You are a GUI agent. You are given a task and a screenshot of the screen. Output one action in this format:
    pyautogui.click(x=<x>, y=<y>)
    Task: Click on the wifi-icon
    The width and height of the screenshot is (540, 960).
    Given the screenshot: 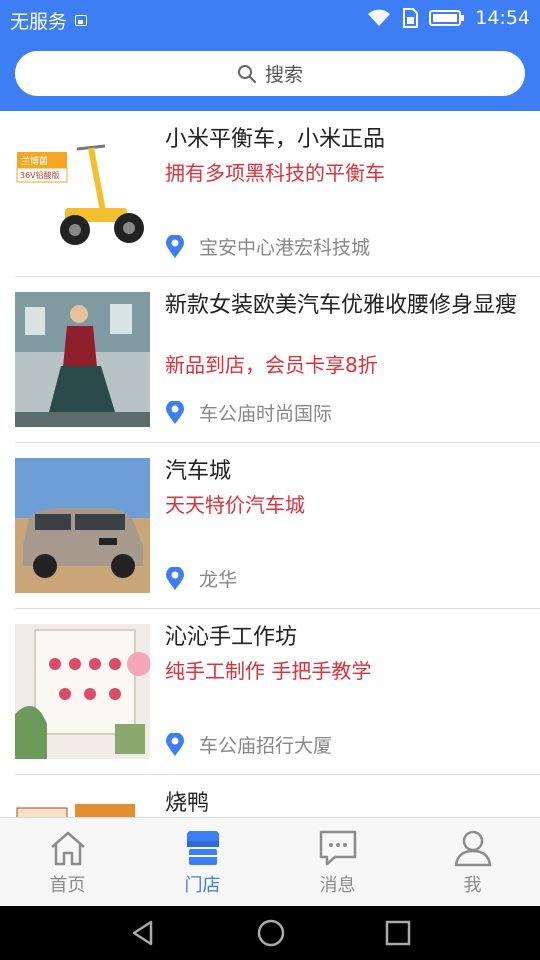 What is the action you would take?
    pyautogui.click(x=379, y=17)
    